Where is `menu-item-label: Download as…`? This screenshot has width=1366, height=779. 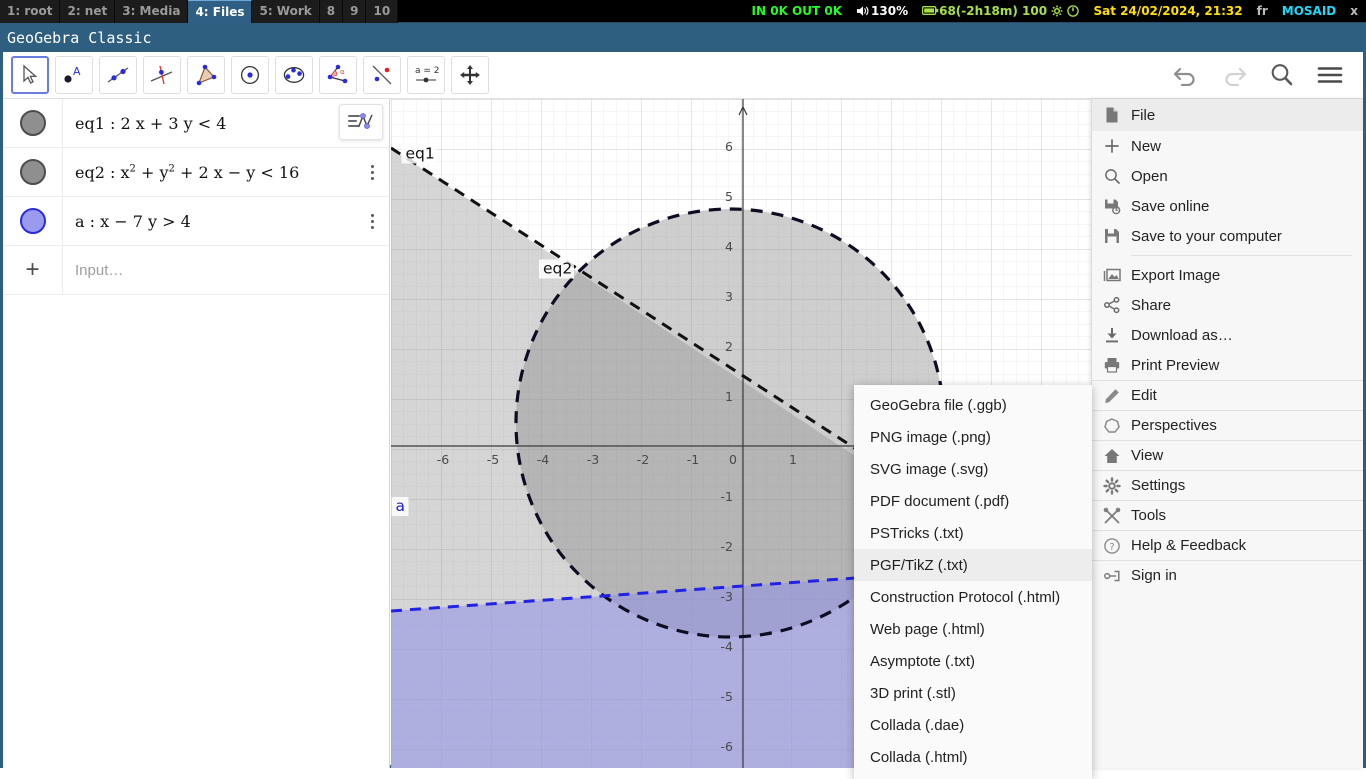 menu-item-label: Download as… is located at coordinates (1182, 335).